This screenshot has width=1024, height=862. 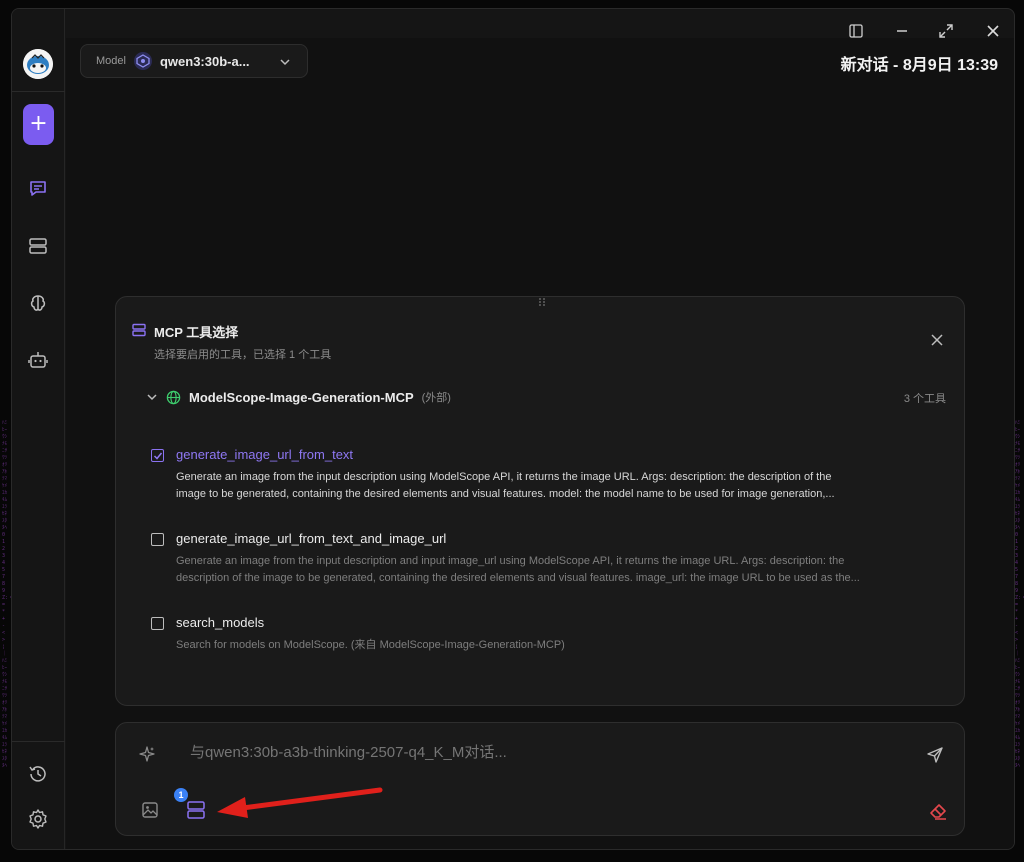 I want to click on tool-name: search_models, so click(x=220, y=622).